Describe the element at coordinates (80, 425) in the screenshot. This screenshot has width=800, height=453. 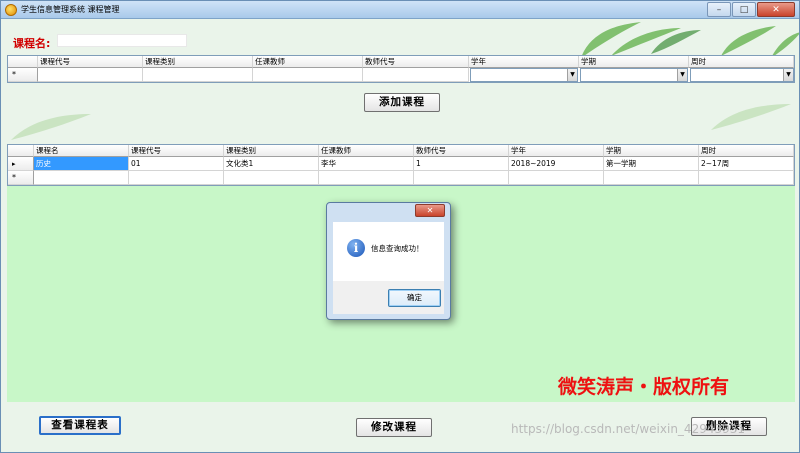
I see `view-schedule-button: 查看课程表` at that location.